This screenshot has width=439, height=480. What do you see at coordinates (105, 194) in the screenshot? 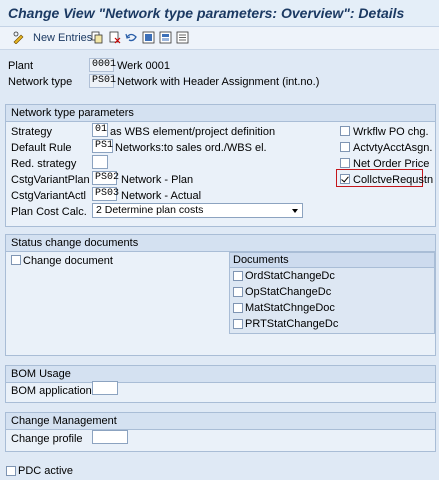
I see `costing-variant-actual-input: PS03` at bounding box center [105, 194].